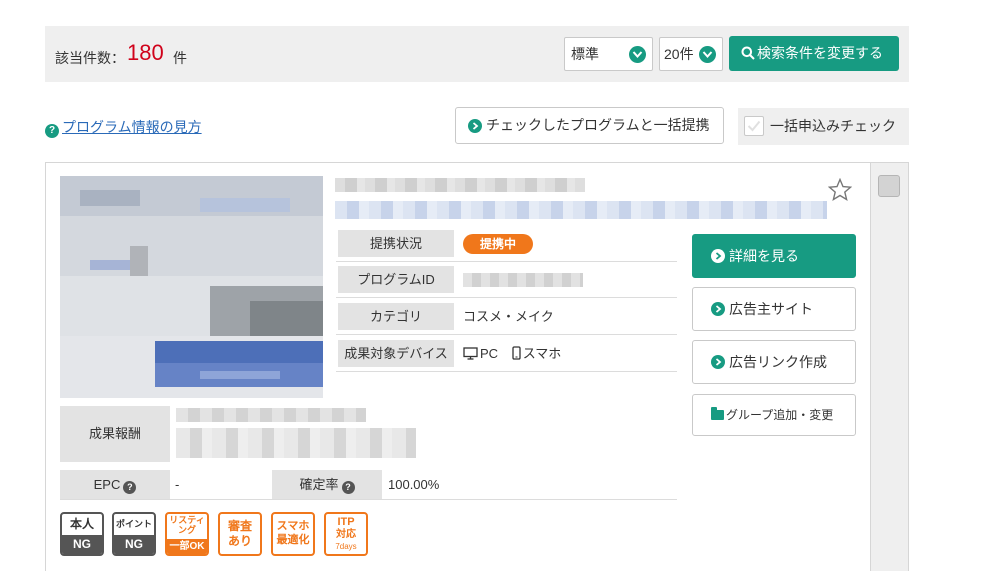 This screenshot has width=1000, height=571. I want to click on info-row-status: 提携状況 提携中, so click(506, 244).